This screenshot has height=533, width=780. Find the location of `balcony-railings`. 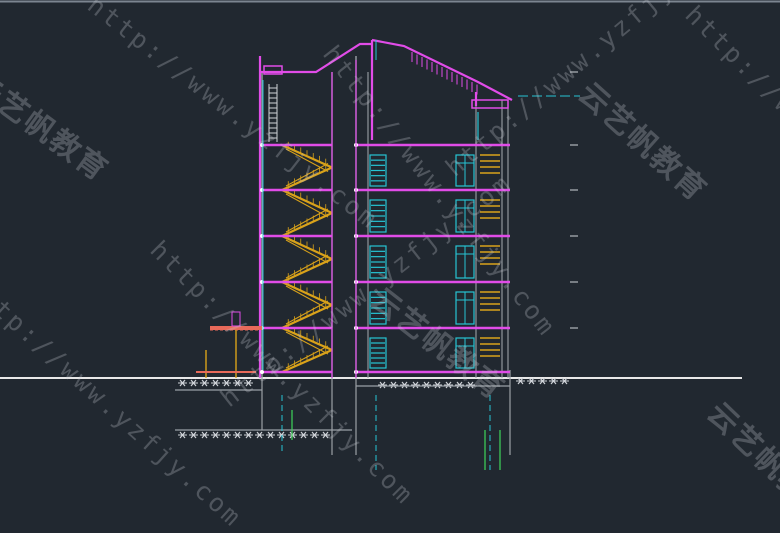

balcony-railings is located at coordinates (488, 234).